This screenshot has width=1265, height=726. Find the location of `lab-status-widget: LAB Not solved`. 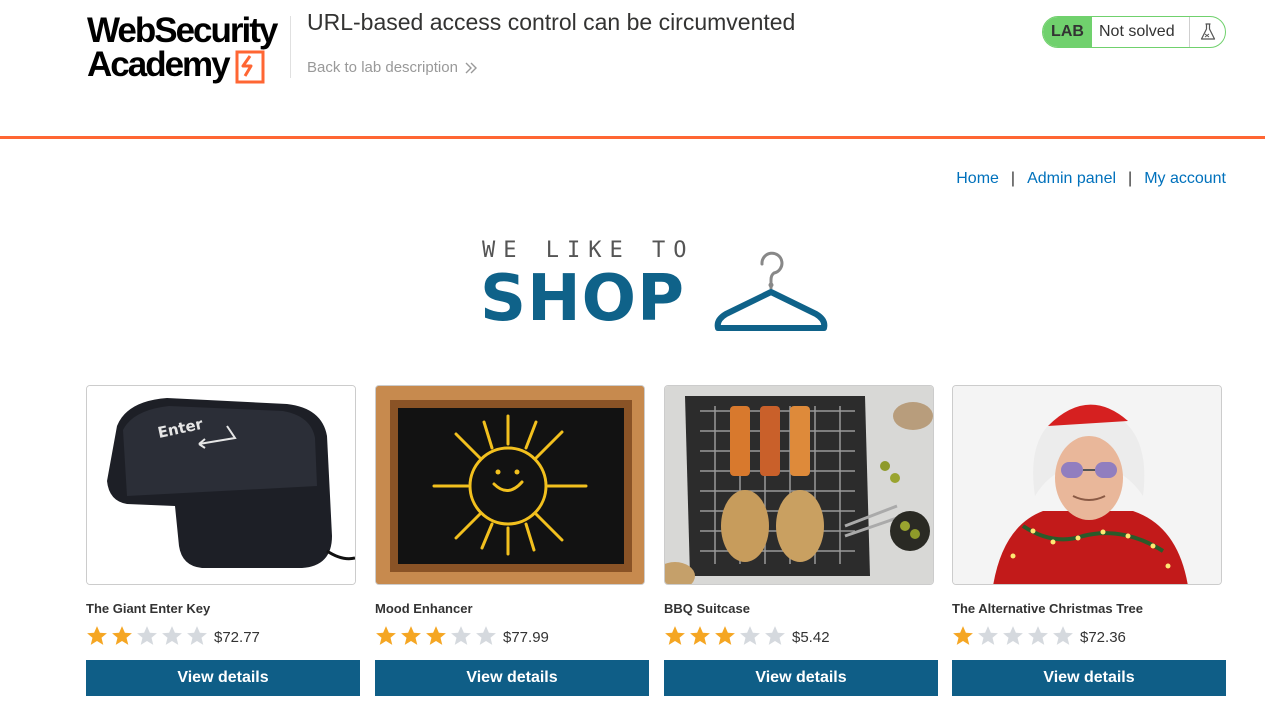

lab-status-widget: LAB Not solved is located at coordinates (1134, 32).